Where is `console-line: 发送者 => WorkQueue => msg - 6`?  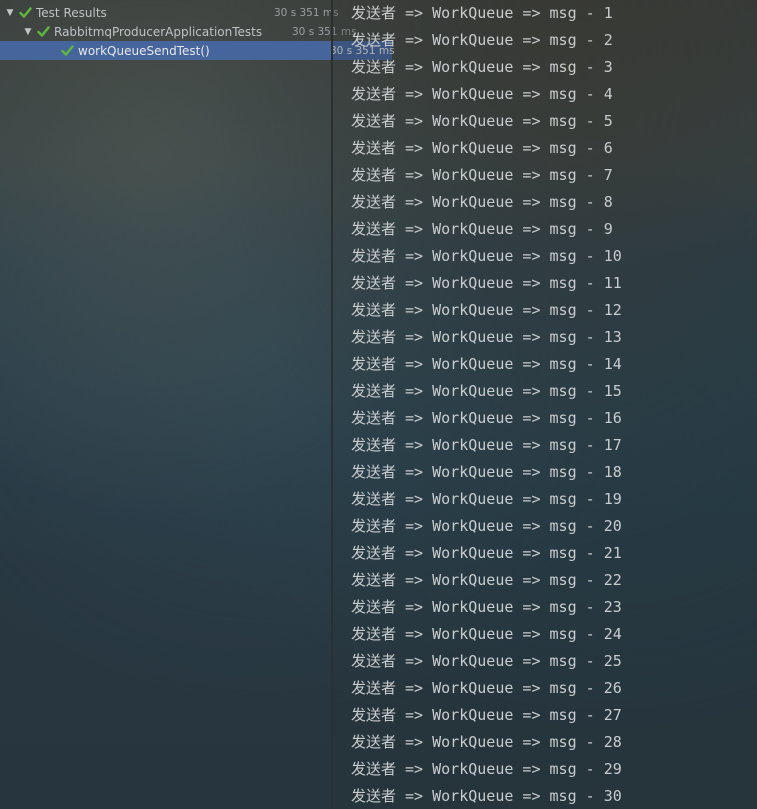
console-line: 发送者 => WorkQueue => msg - 6 is located at coordinates (482, 148).